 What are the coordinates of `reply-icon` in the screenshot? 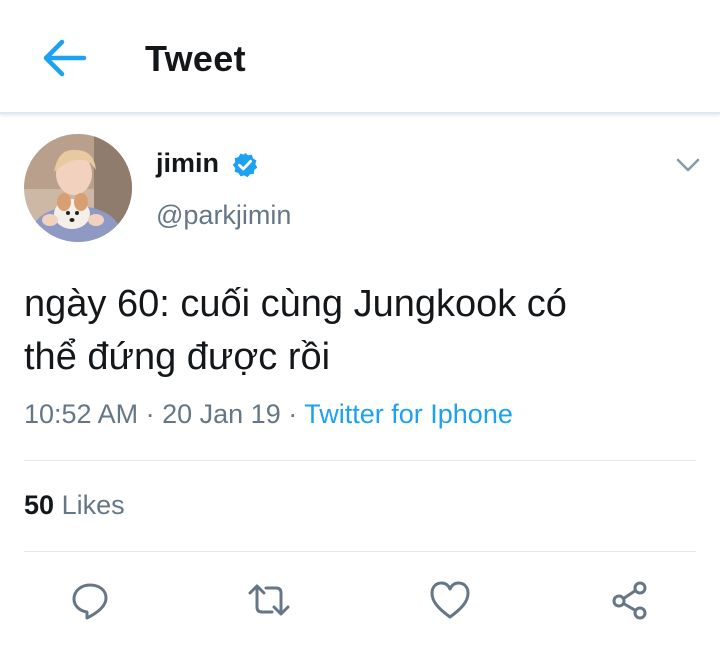 It's located at (90, 601).